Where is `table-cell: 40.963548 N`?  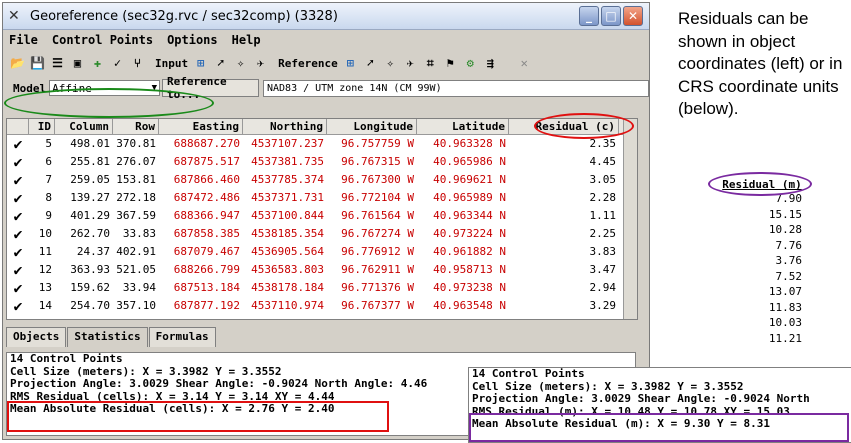 table-cell: 40.963548 N is located at coordinates (469, 305).